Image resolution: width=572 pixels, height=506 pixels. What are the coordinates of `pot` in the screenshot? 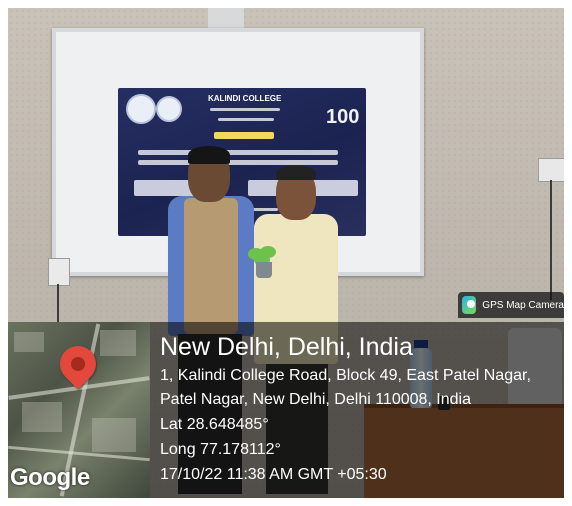 It's located at (264, 270).